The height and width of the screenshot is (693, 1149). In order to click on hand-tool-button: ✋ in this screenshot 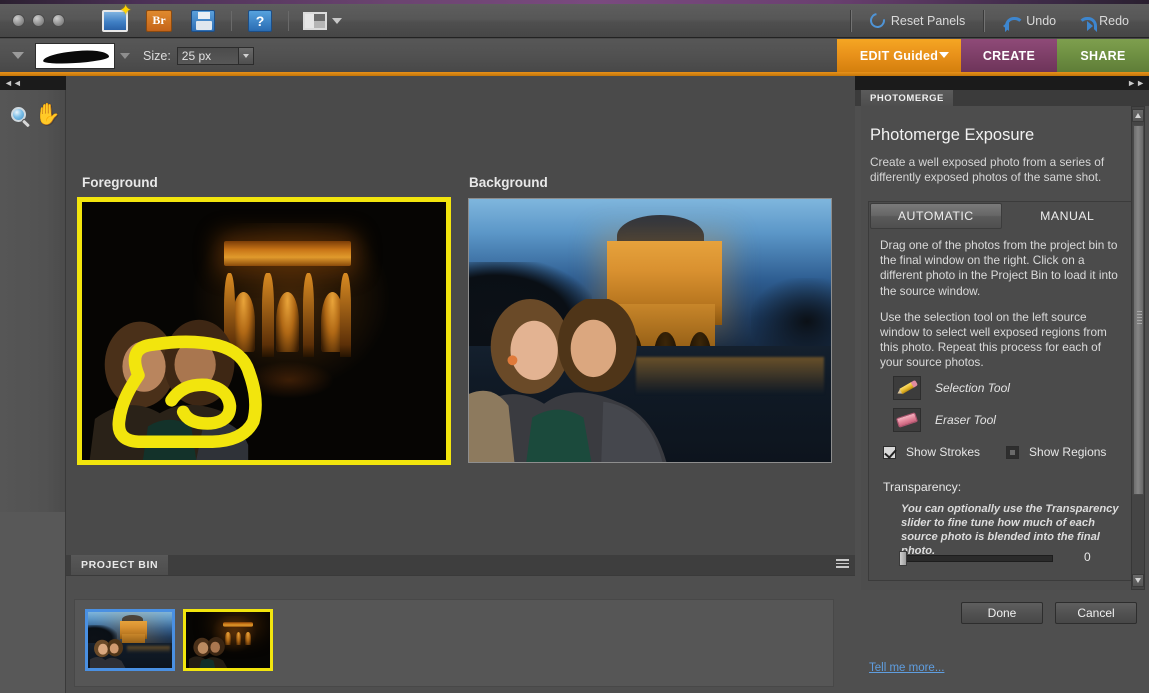, I will do `click(48, 114)`.